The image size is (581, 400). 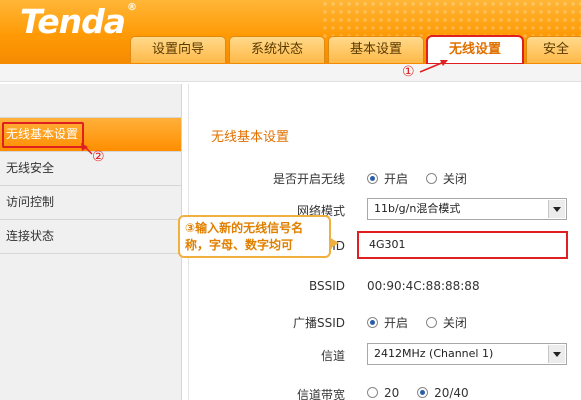 What do you see at coordinates (98, 157) in the screenshot?
I see `step2-marker: ②` at bounding box center [98, 157].